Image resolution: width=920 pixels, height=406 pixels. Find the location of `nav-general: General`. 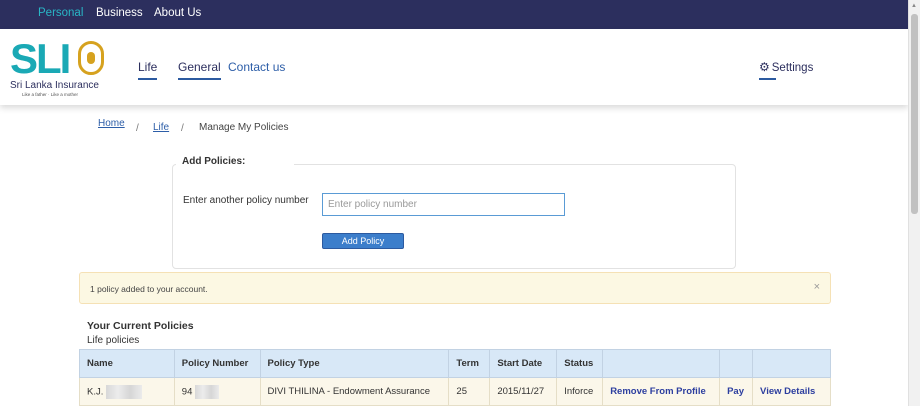

nav-general: General is located at coordinates (199, 70).